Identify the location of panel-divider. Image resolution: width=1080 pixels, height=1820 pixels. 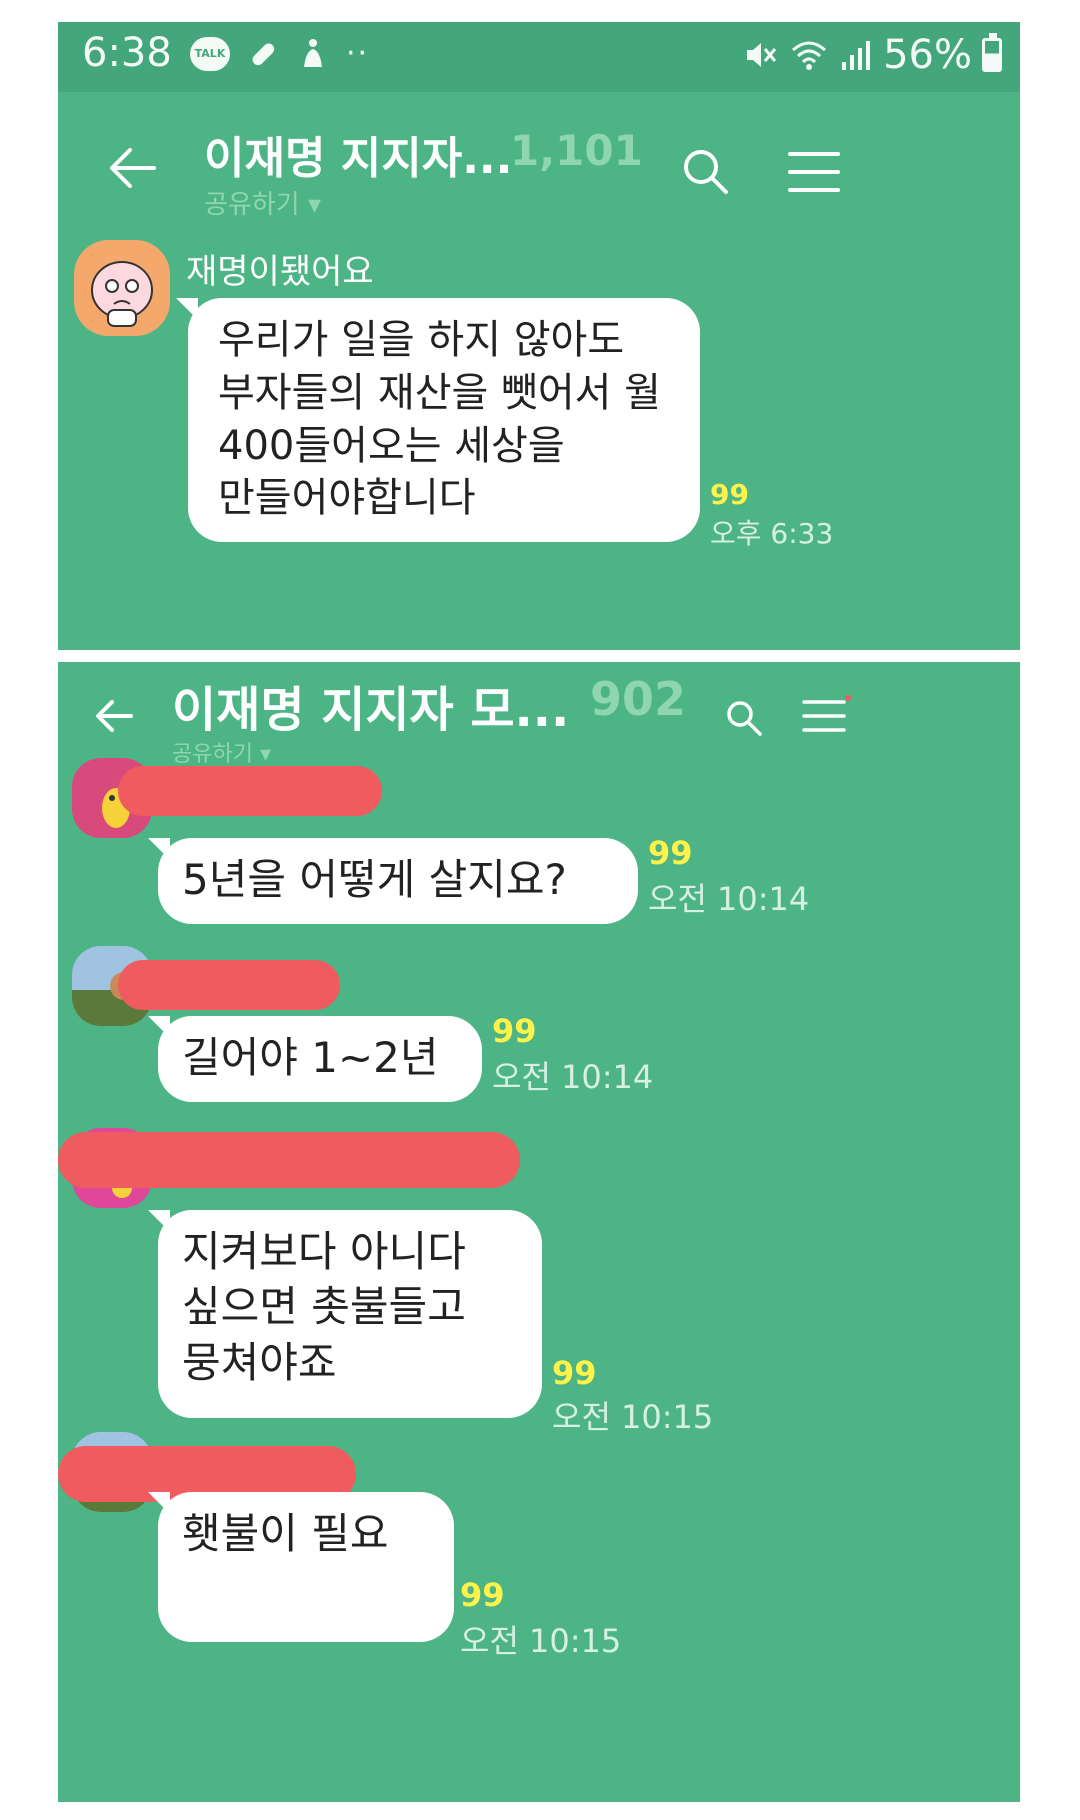
(539, 656).